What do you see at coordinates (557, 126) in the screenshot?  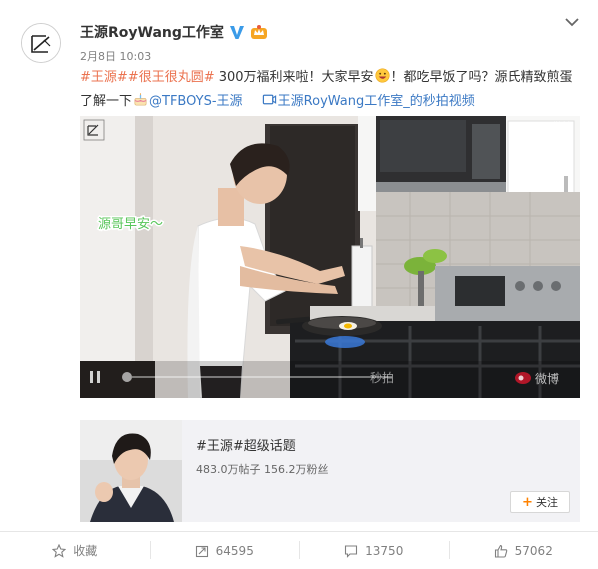 I see `video-watermark: @微博` at bounding box center [557, 126].